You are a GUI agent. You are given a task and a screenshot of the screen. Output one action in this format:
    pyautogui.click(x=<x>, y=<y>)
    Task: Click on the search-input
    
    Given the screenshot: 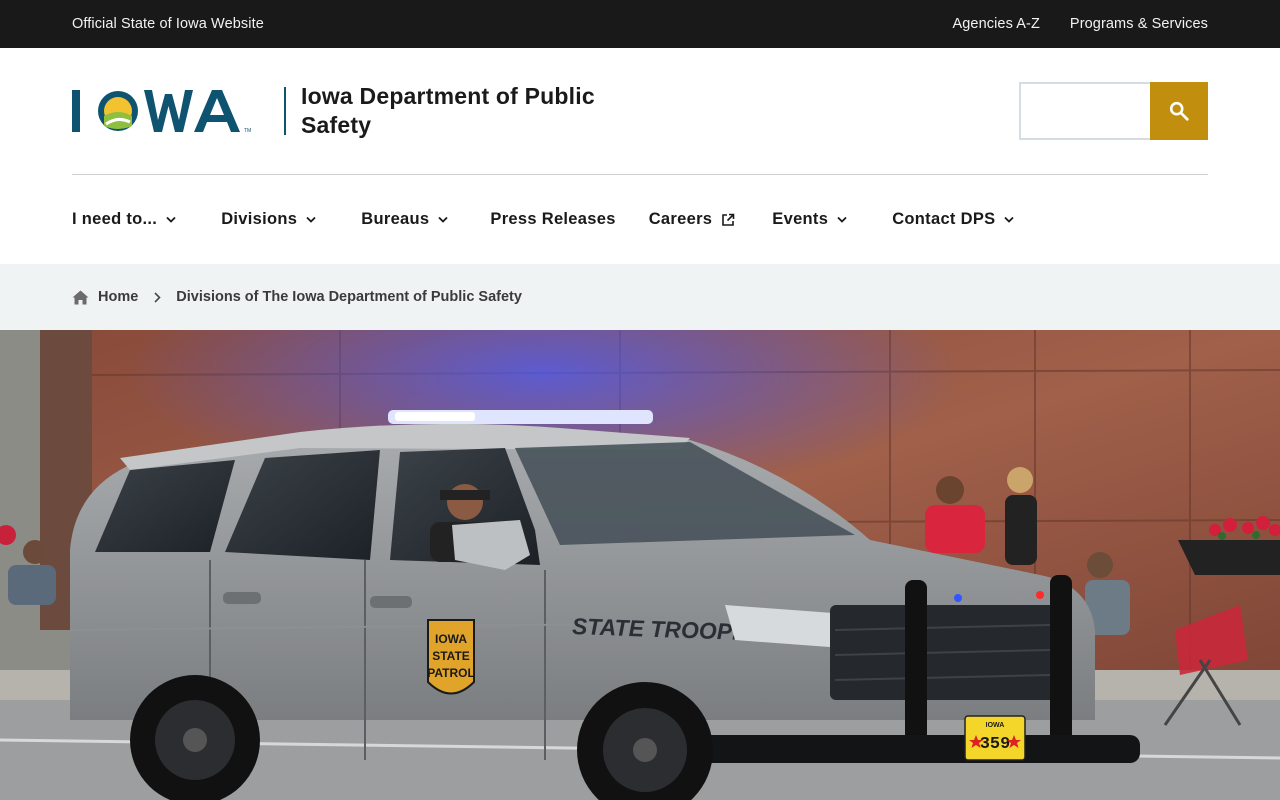 What is the action you would take?
    pyautogui.click(x=1084, y=111)
    